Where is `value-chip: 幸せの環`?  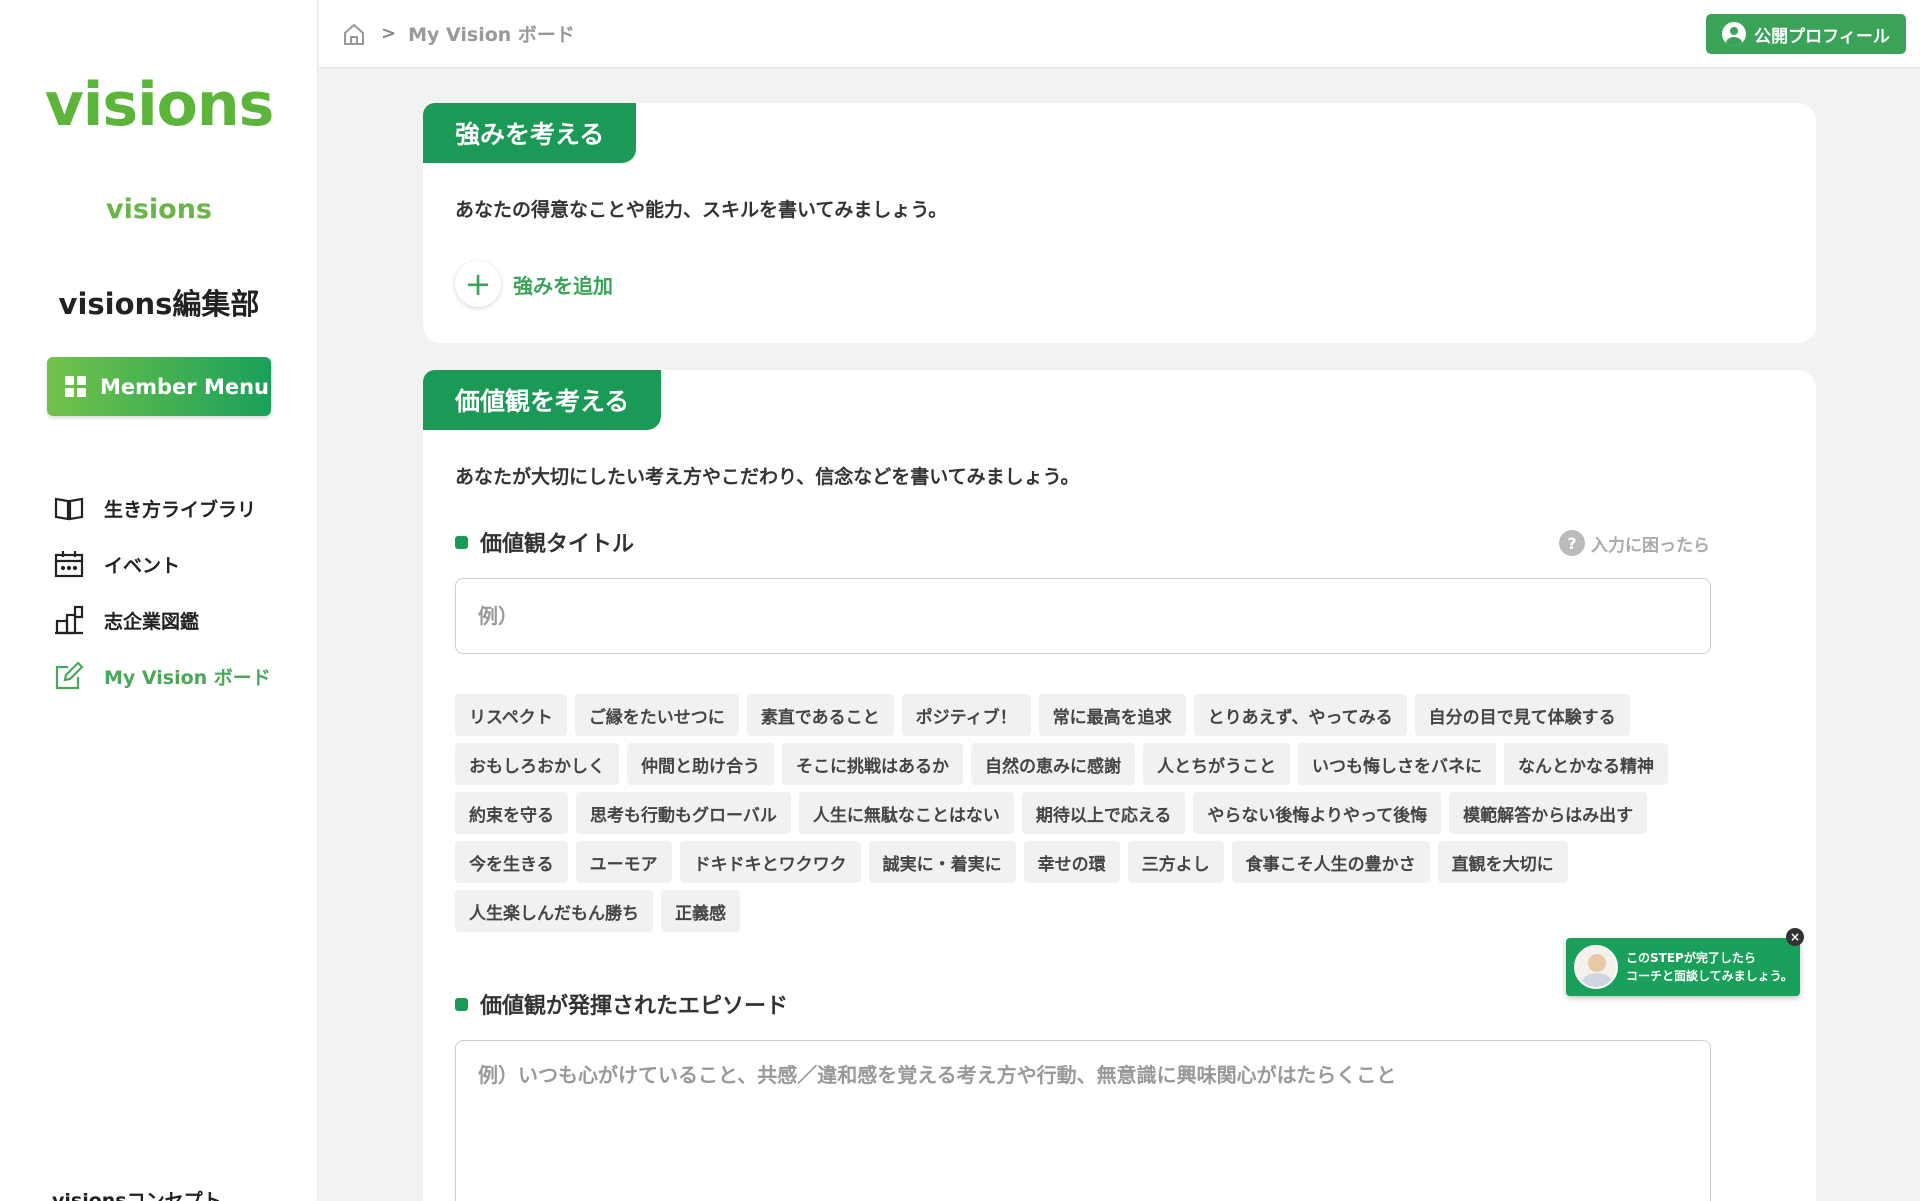
value-chip: 幸せの環 is located at coordinates (1071, 862).